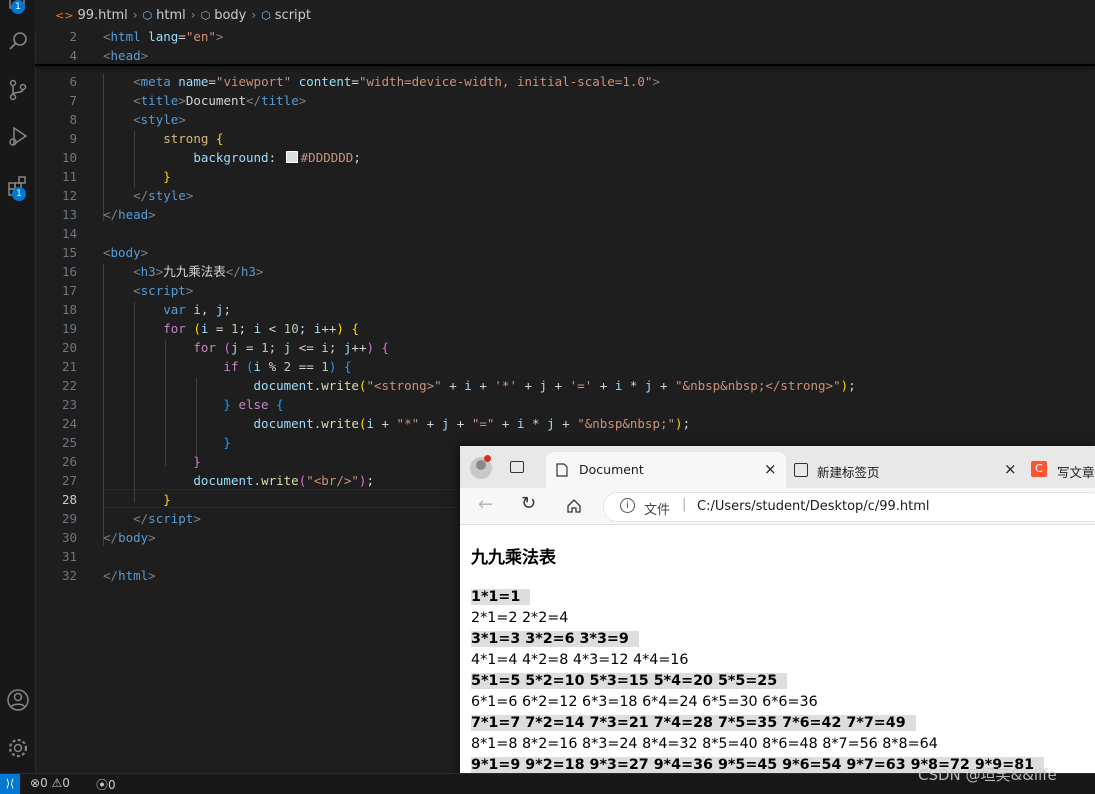  I want to click on code-line: 23 } else {, so click(172, 404).